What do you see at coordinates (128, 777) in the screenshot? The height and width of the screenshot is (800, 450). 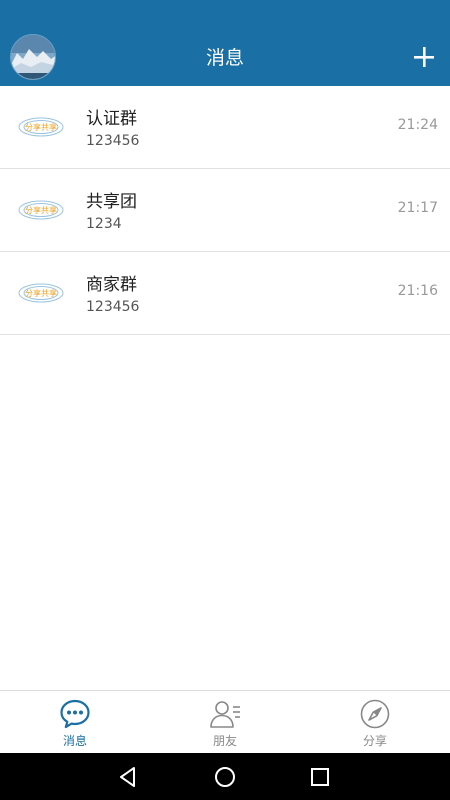 I see `back-icon` at bounding box center [128, 777].